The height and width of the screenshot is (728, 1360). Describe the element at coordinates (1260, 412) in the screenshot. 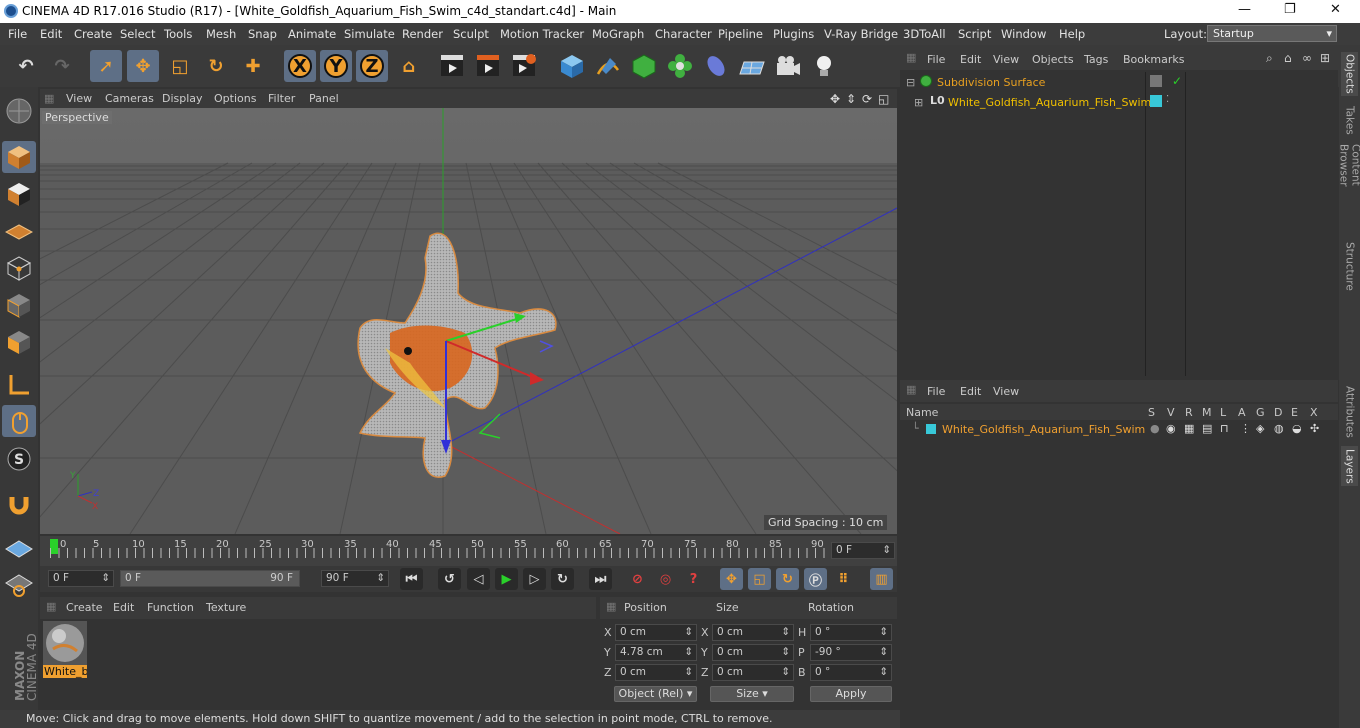

I see `col-generators: G` at that location.